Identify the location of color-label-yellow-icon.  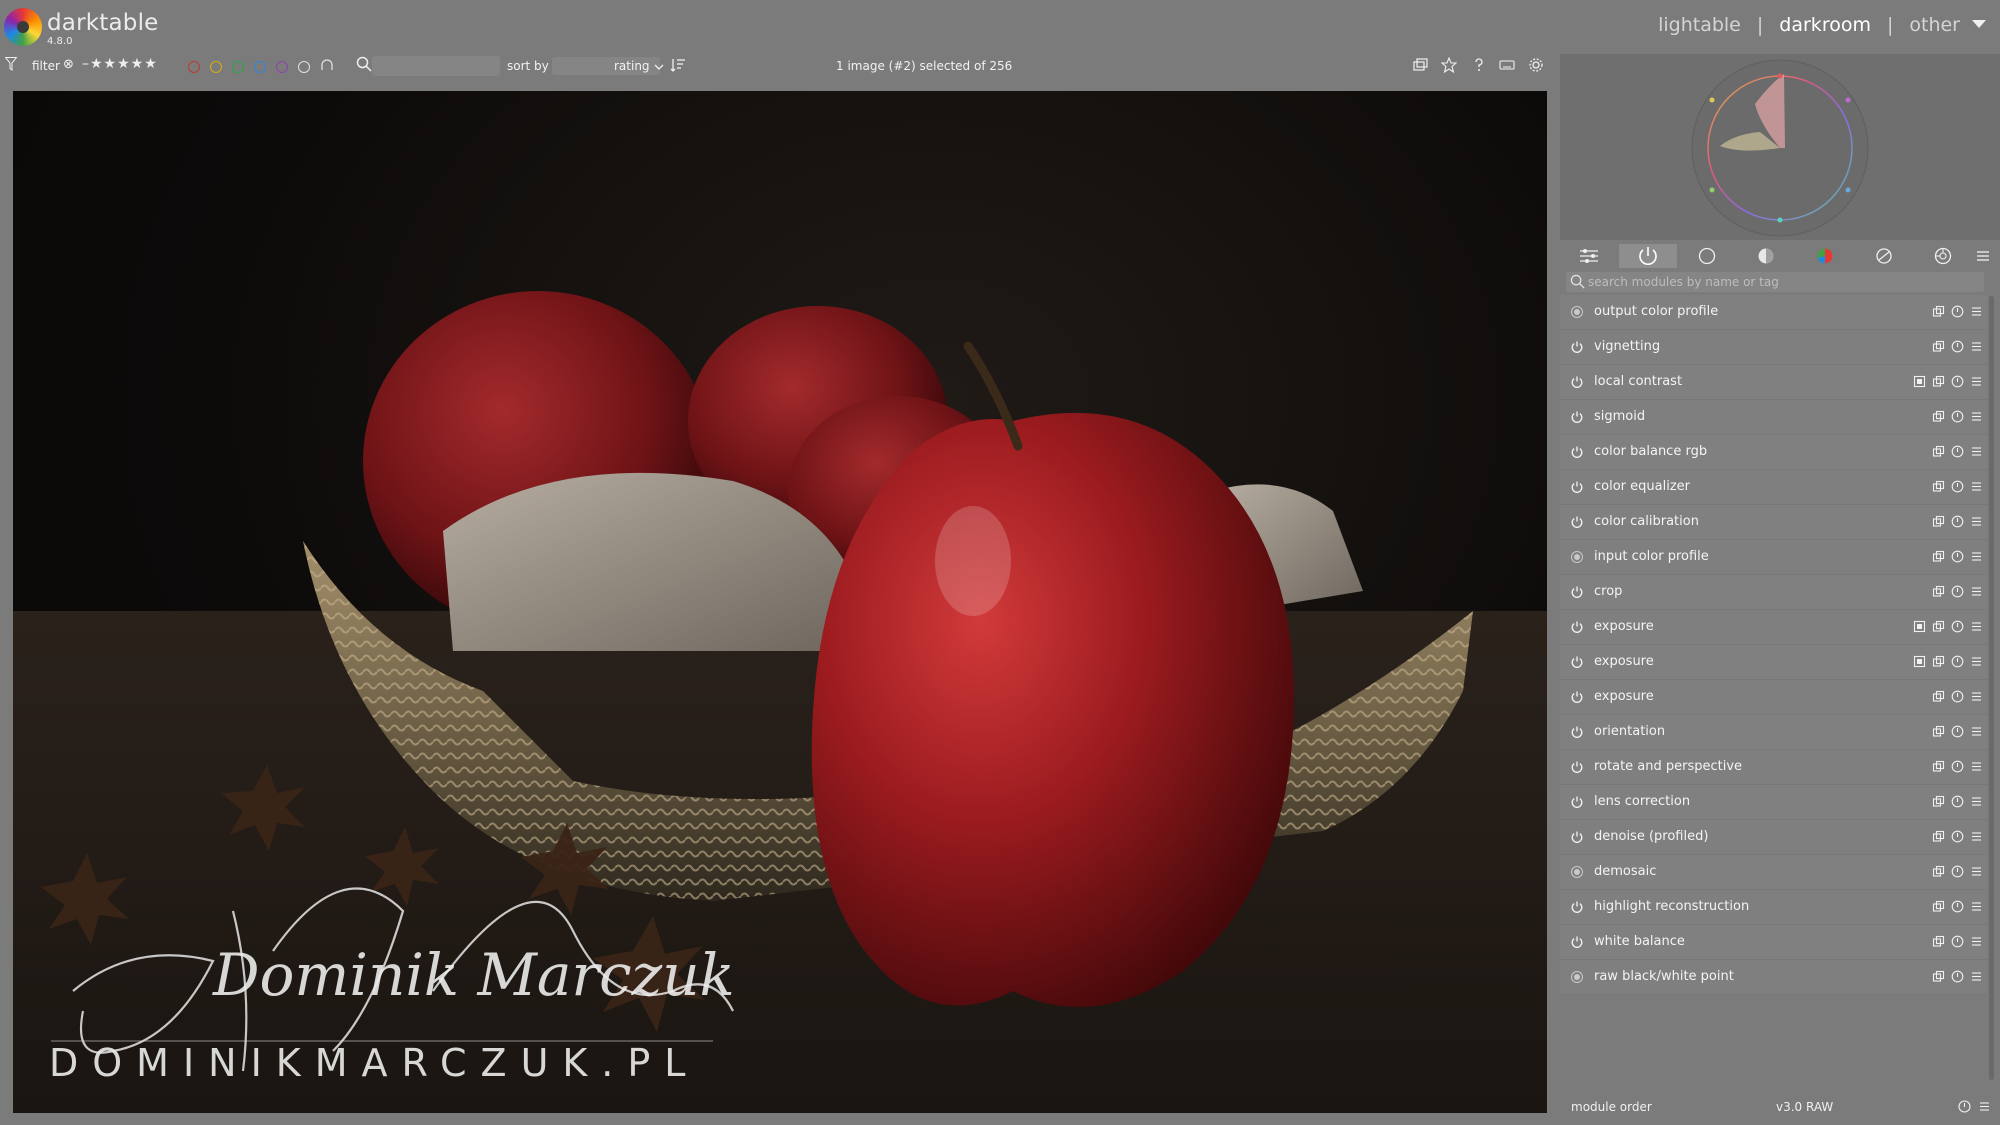
(216, 67).